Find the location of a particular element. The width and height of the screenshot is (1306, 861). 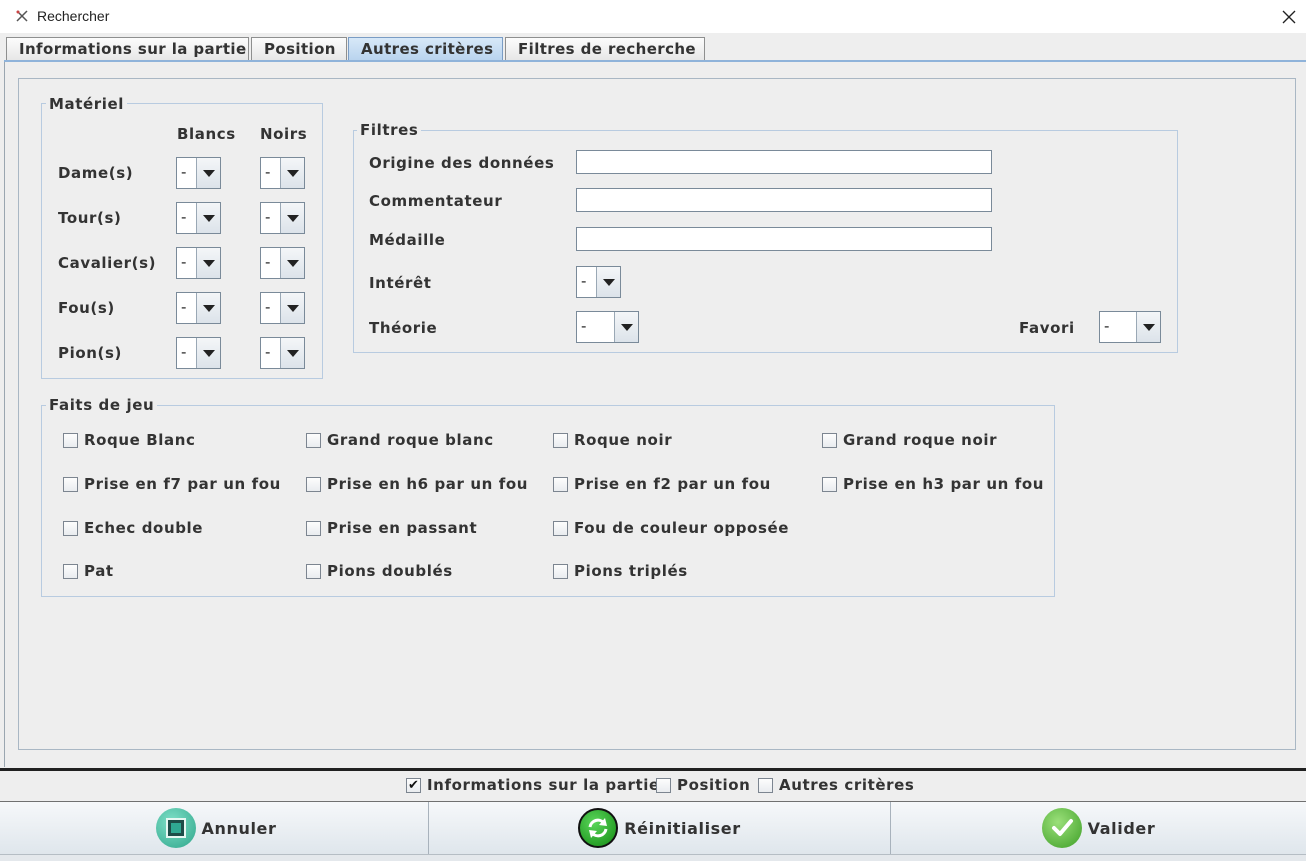

tab-label: Position is located at coordinates (300, 49).